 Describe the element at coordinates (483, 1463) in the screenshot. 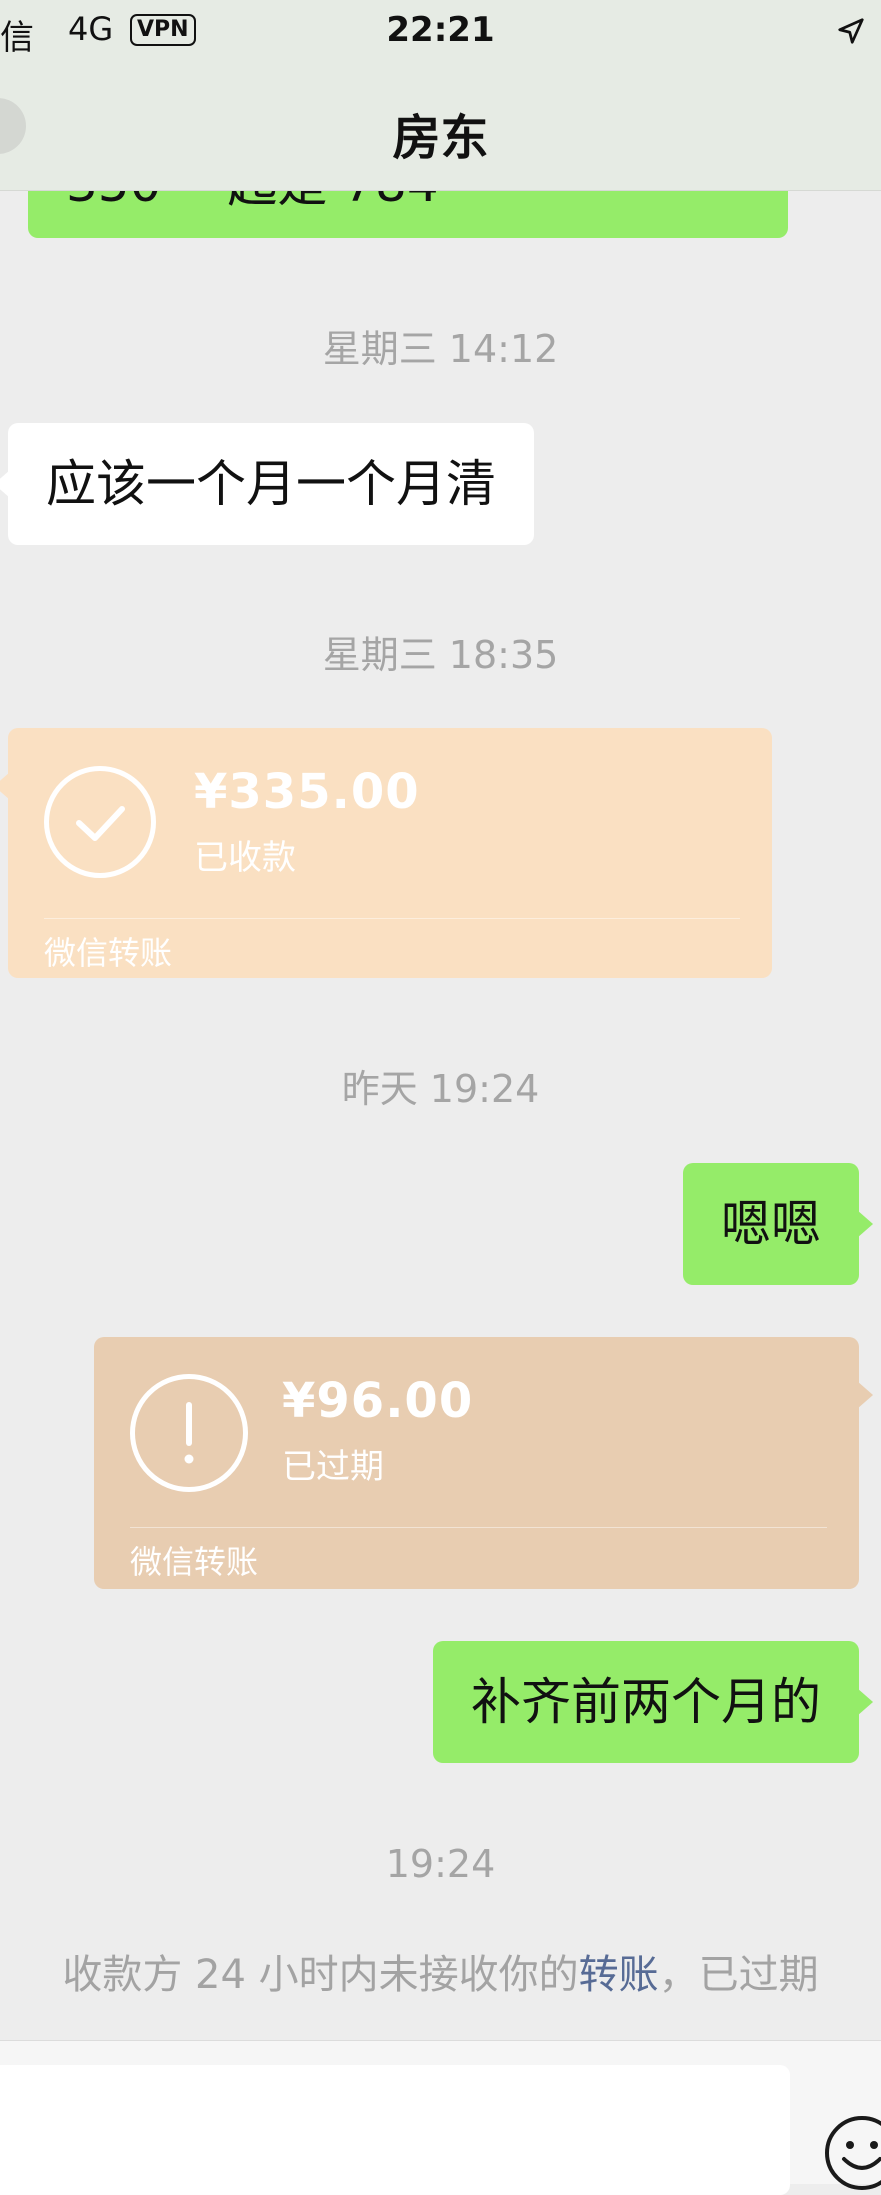

I see `transfer-card-expired: ¥96.00 已过期 微信转账` at that location.